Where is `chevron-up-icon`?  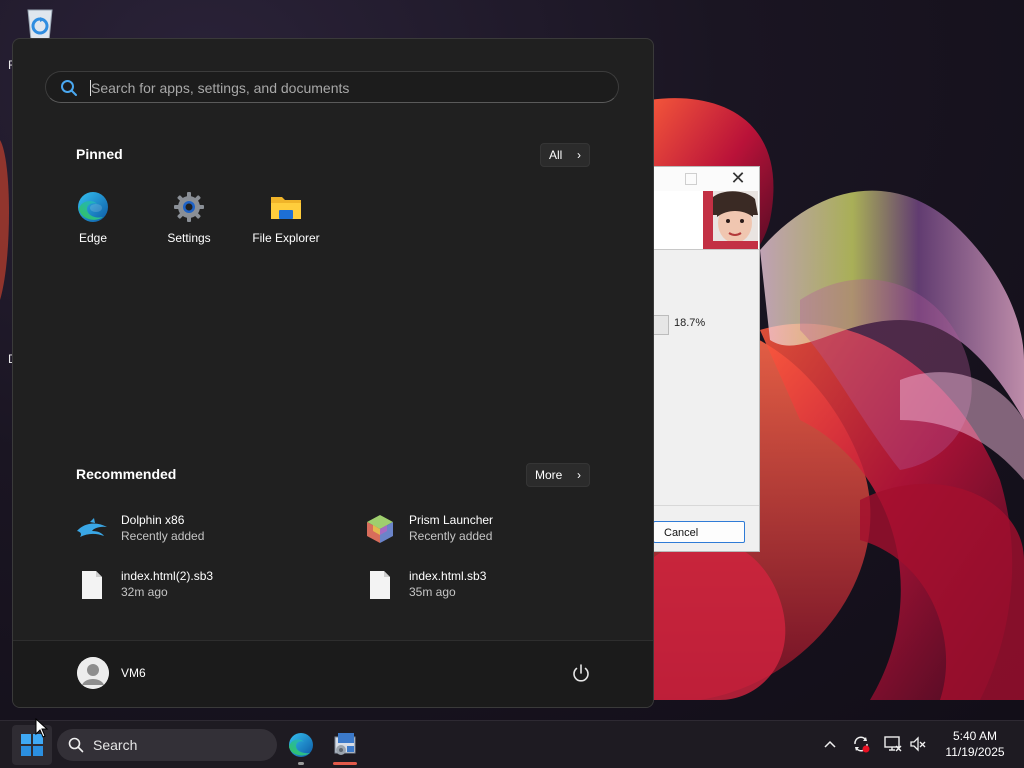
chevron-up-icon is located at coordinates (830, 744).